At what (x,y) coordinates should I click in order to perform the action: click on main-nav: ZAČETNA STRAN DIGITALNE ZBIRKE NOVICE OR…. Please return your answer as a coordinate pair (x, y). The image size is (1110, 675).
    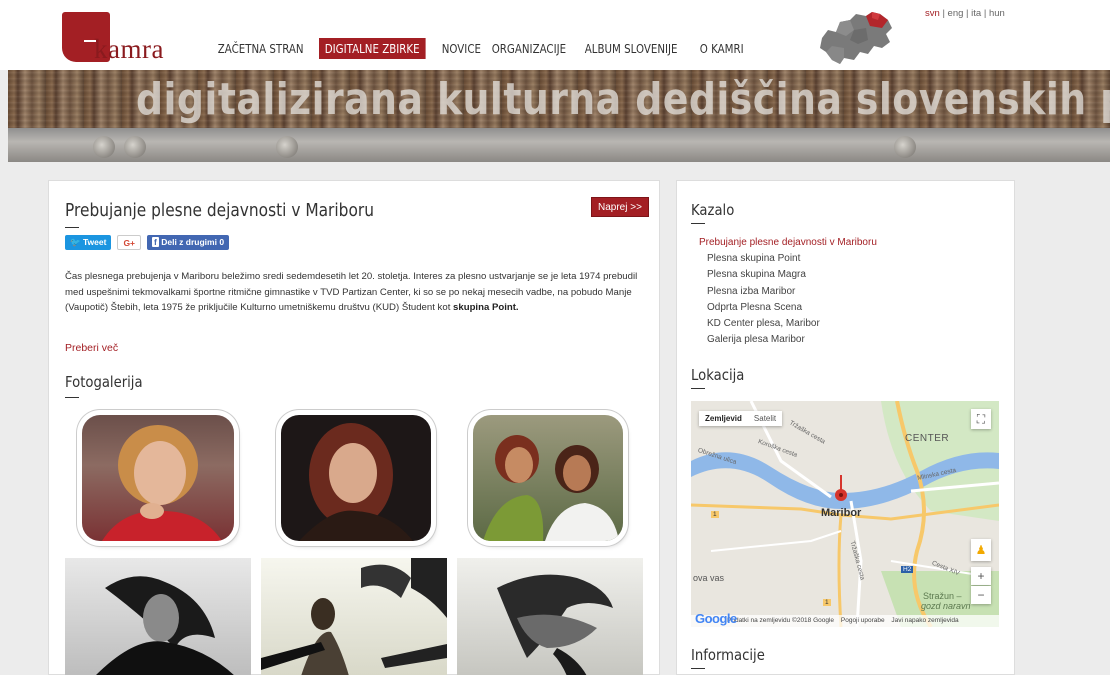
    Looking at the image, I should click on (481, 48).